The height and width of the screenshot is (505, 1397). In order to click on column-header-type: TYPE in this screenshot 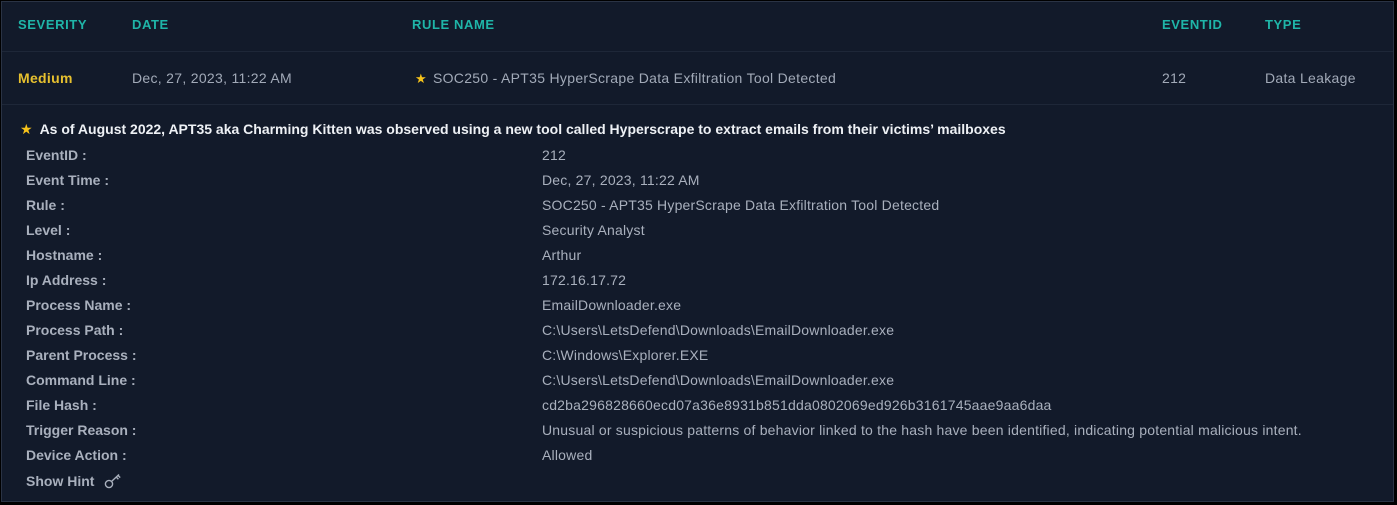, I will do `click(1283, 24)`.